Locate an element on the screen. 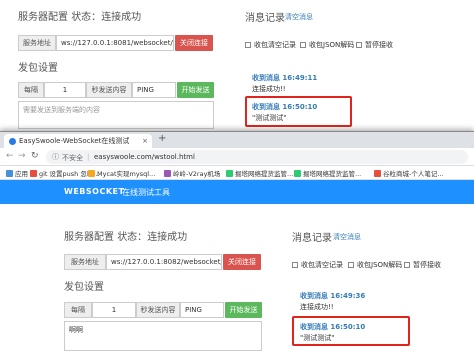 The height and width of the screenshot is (353, 474). globe-icon is located at coordinates (12, 141).